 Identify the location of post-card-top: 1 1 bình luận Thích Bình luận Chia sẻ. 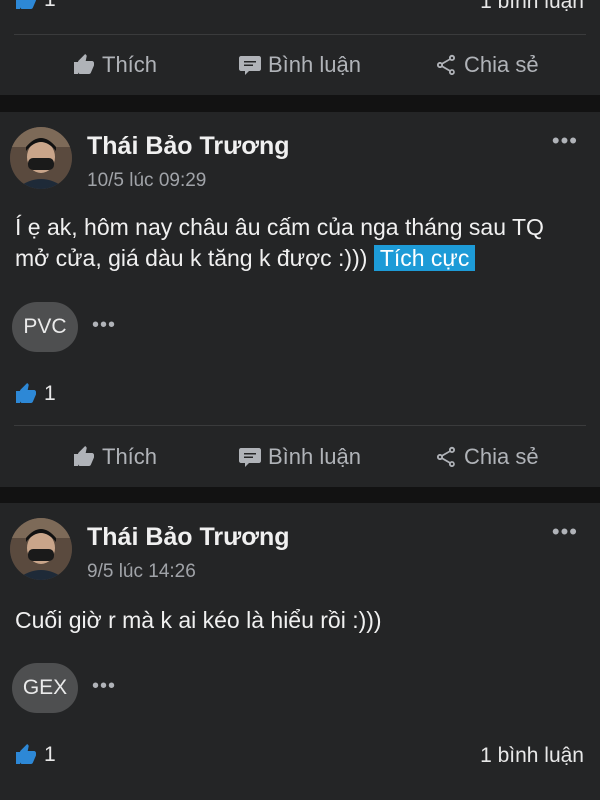
(300, 47).